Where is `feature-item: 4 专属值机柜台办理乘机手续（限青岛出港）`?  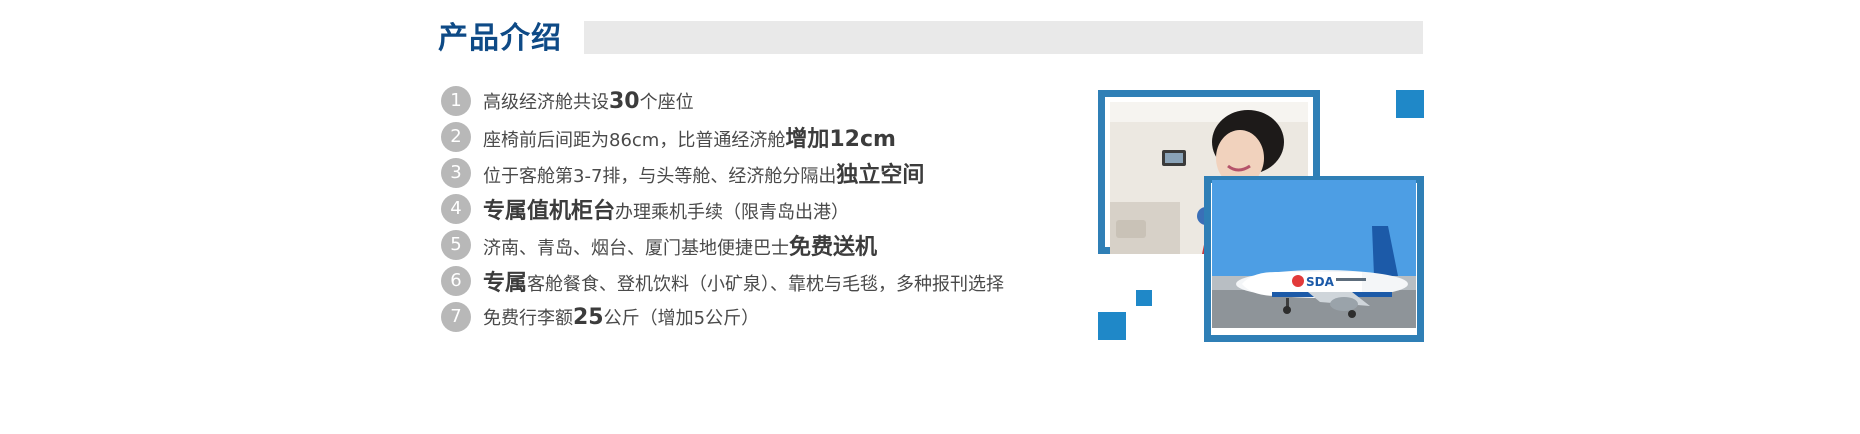
feature-item: 4 专属值机柜台办理乘机手续（限青岛出港） is located at coordinates (722, 209).